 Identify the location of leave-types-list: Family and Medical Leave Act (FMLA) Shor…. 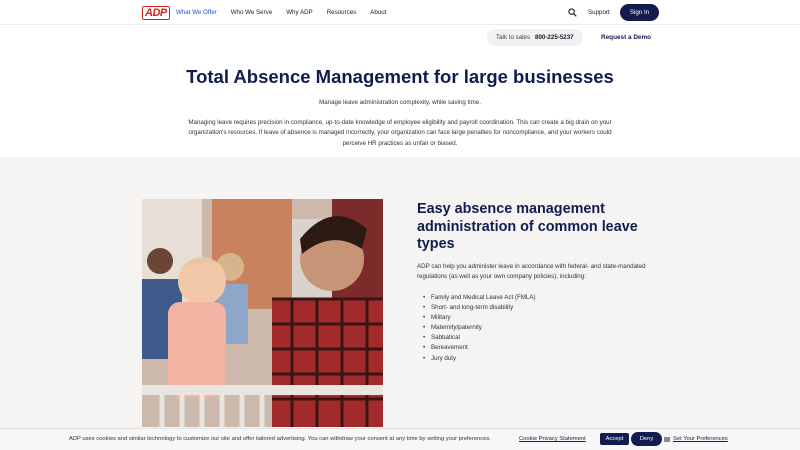
(479, 328).